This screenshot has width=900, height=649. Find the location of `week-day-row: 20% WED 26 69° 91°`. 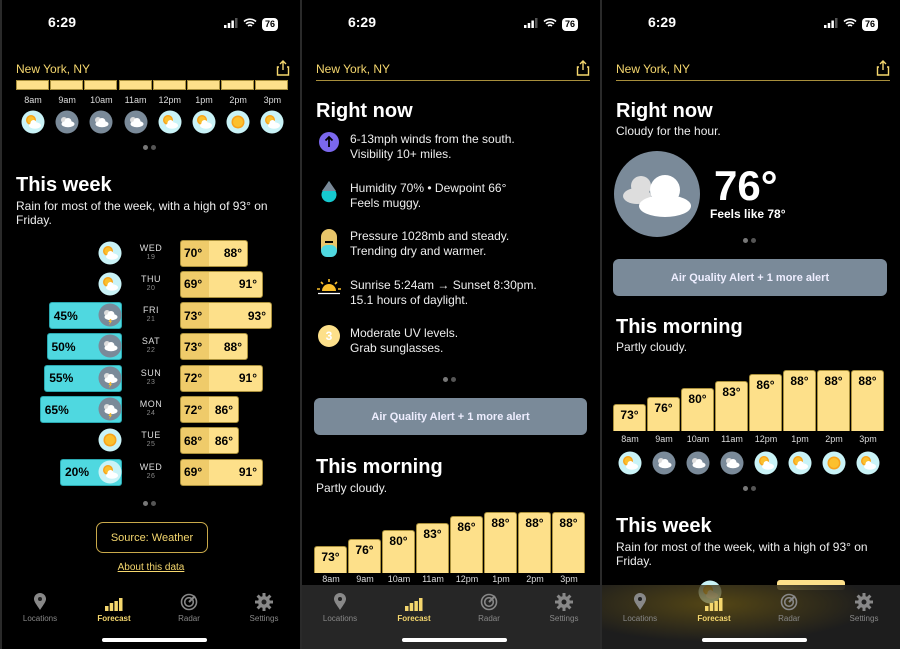

week-day-row: 20% WED 26 69° 91° is located at coordinates (151, 472).